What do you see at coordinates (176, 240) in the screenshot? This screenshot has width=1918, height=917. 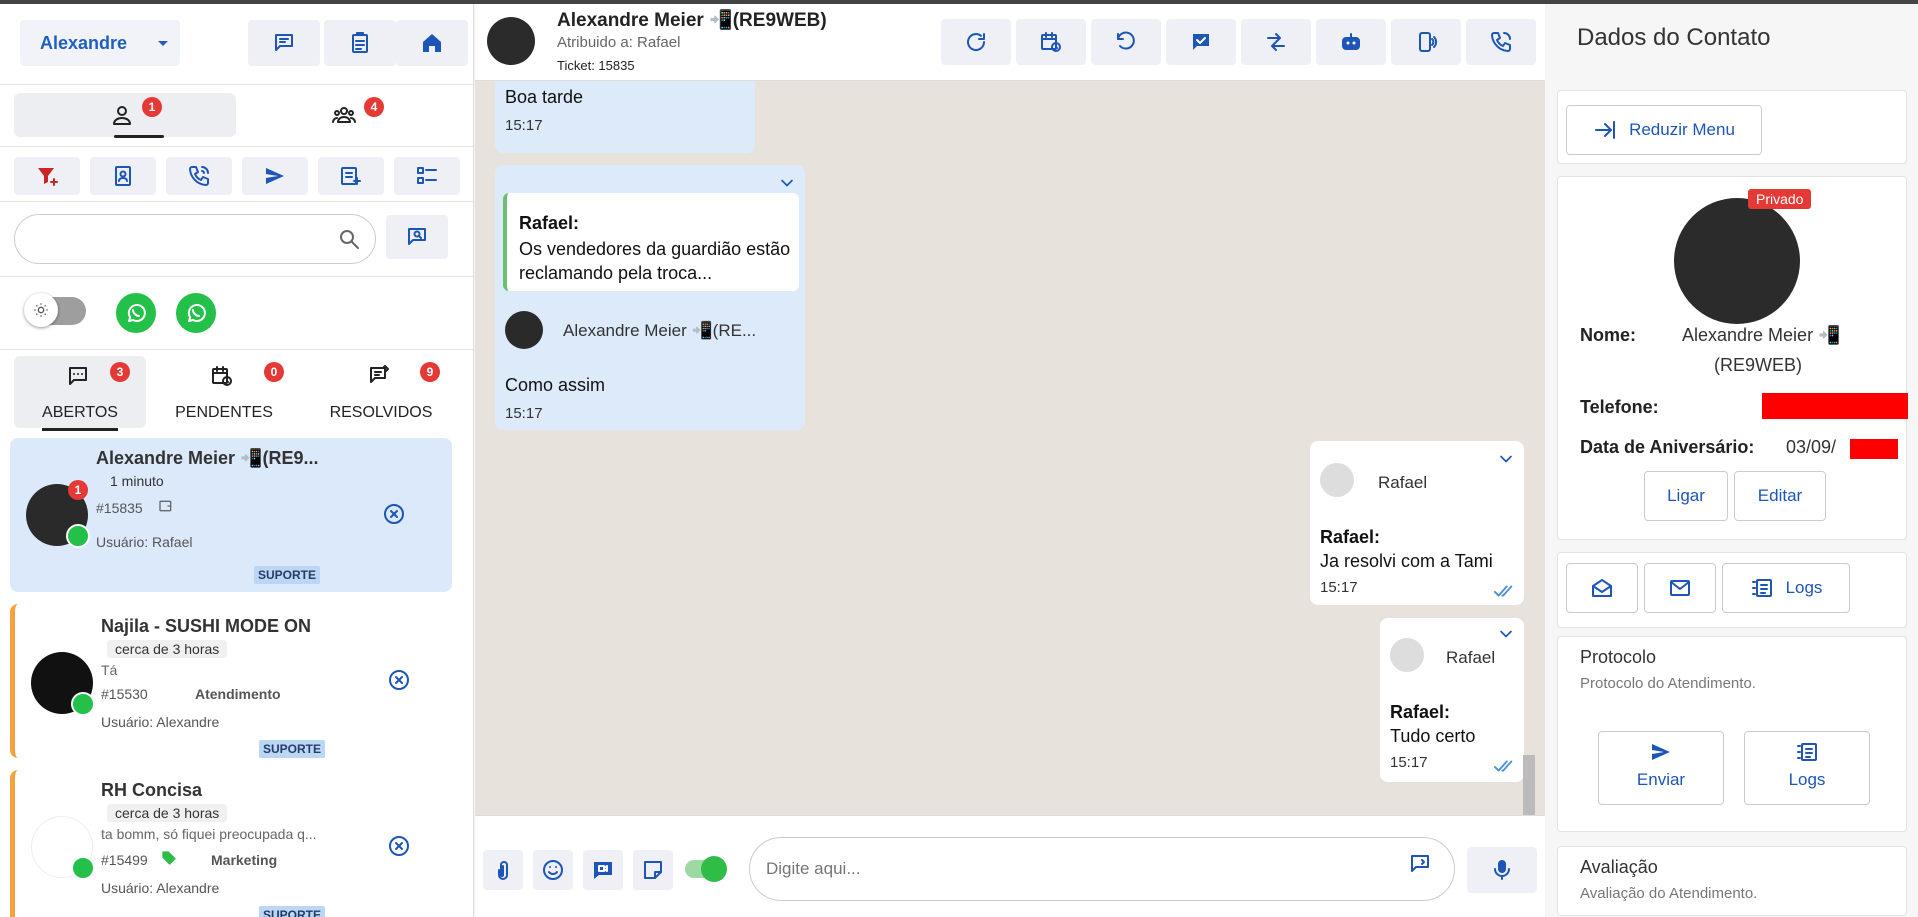 I see `search-input` at bounding box center [176, 240].